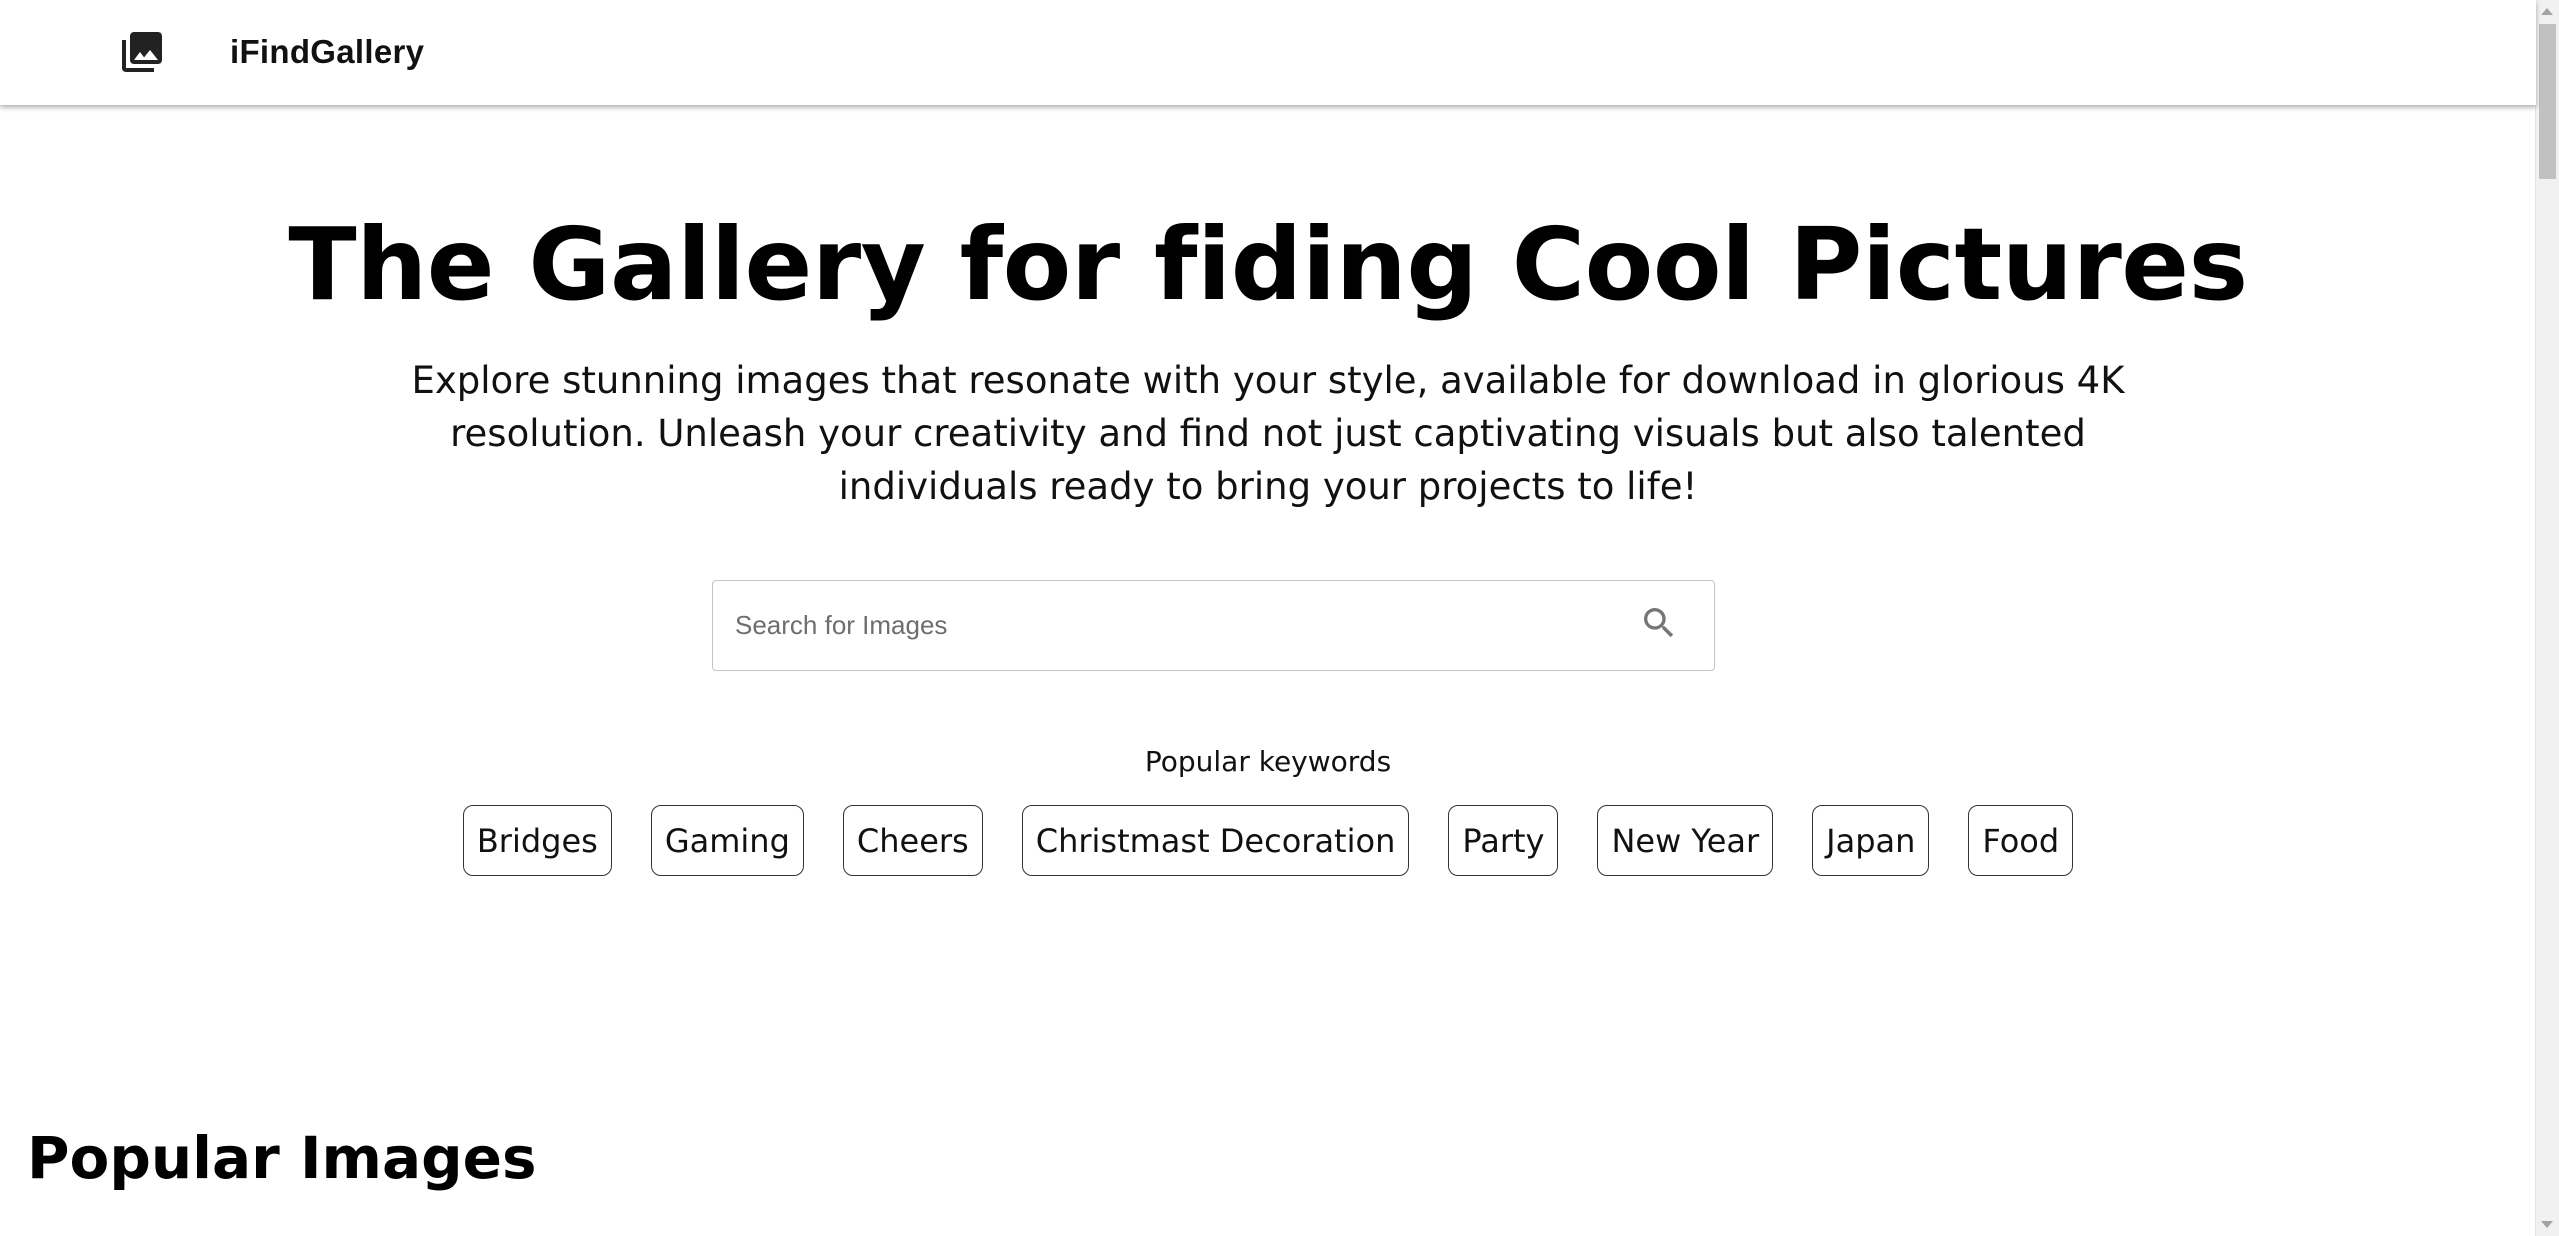  I want to click on app-bar: iFindGallery, so click(1268, 52).